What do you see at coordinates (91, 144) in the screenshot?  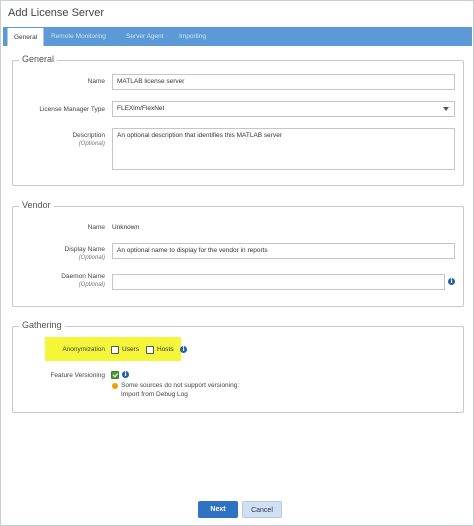 I see `description-optional: (Optional)` at bounding box center [91, 144].